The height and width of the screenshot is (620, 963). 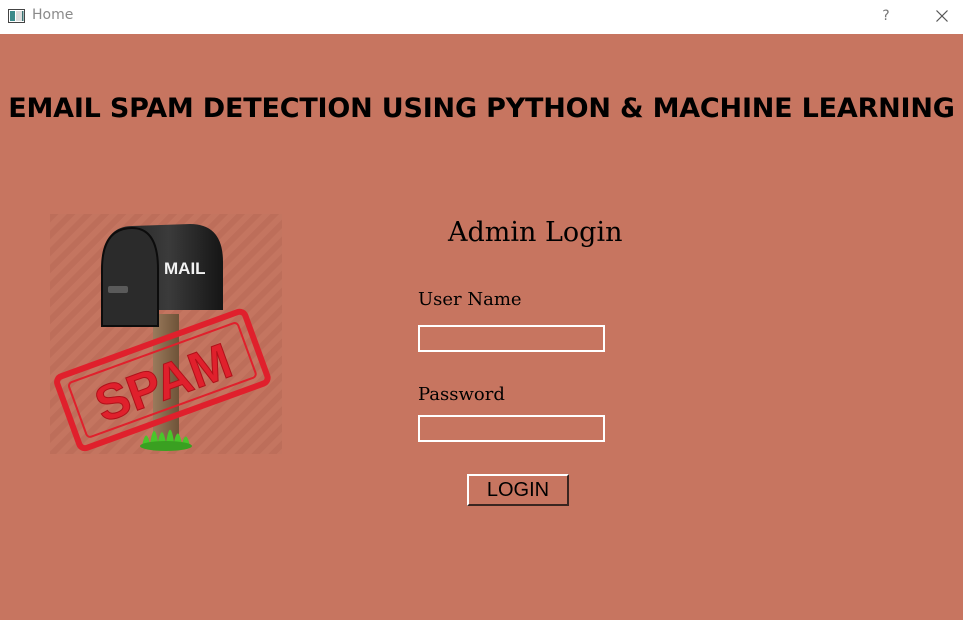 What do you see at coordinates (511, 428) in the screenshot?
I see `password-input` at bounding box center [511, 428].